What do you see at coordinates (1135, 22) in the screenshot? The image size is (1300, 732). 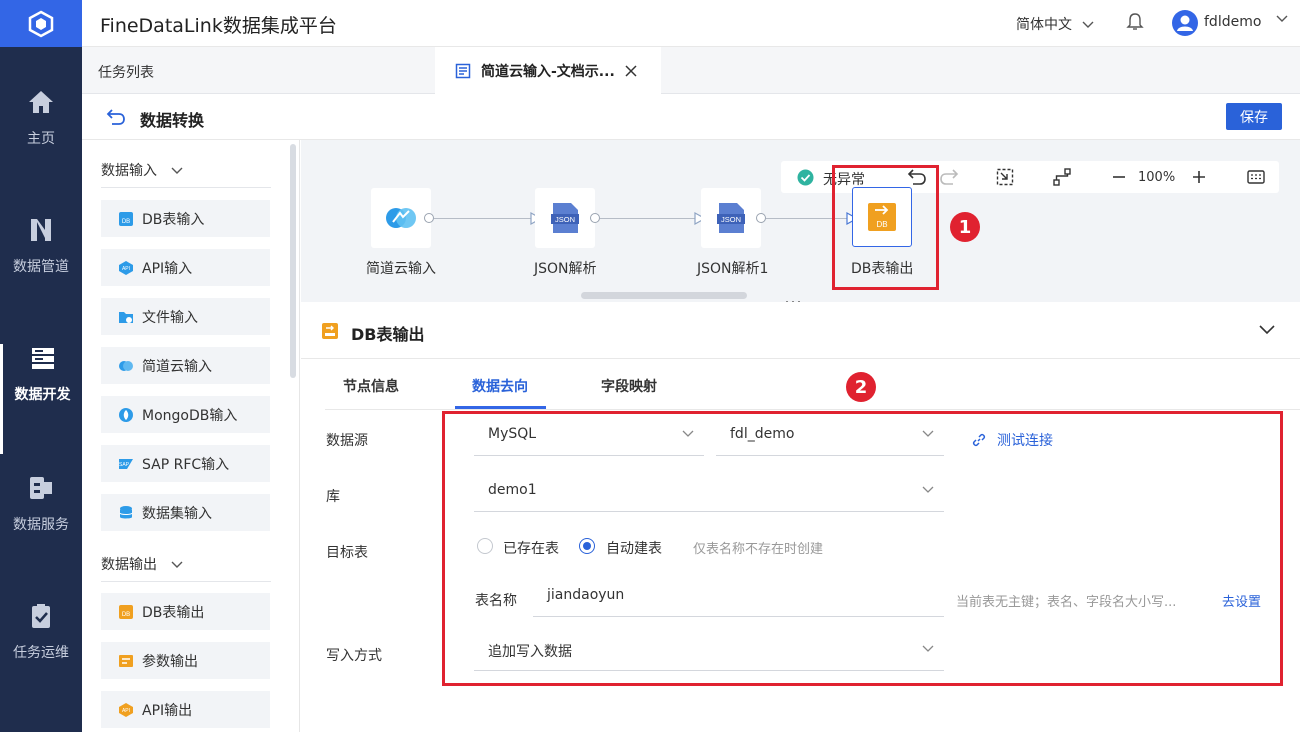 I see `bell-icon` at bounding box center [1135, 22].